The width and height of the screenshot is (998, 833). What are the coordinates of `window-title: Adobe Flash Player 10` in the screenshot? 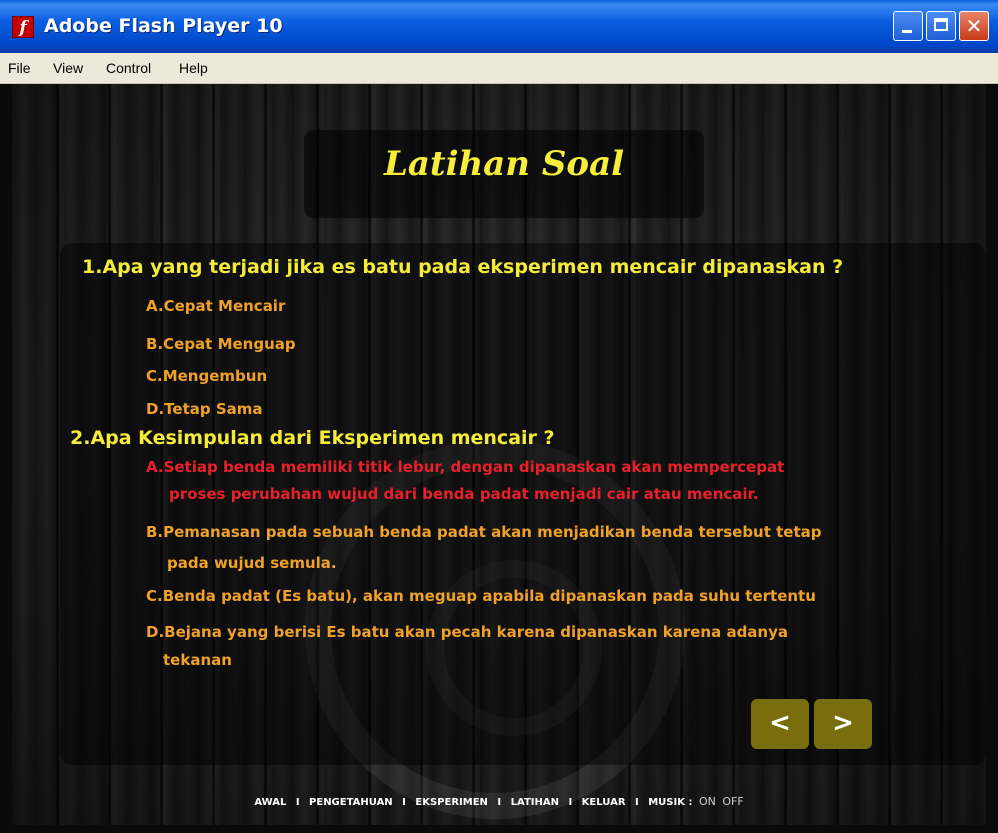 It's located at (163, 26).